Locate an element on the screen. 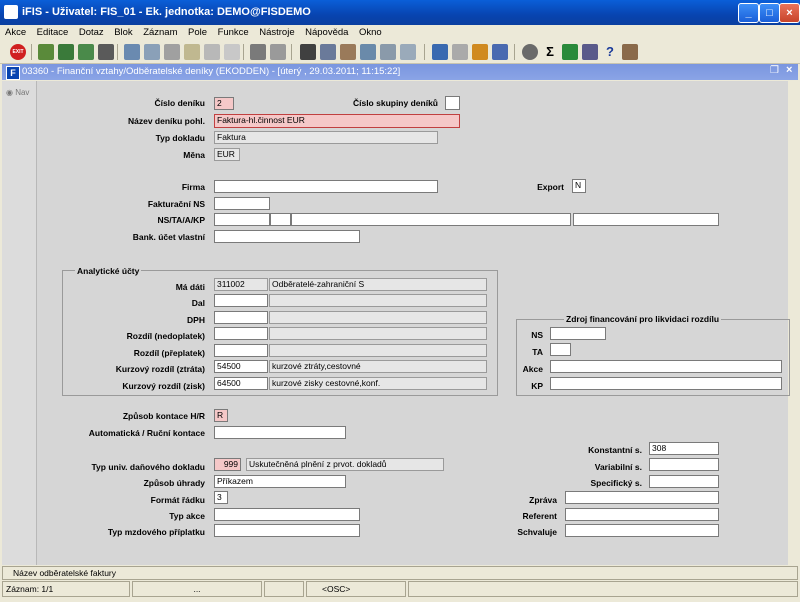 The width and height of the screenshot is (800, 602). variabilni-field is located at coordinates (684, 464).